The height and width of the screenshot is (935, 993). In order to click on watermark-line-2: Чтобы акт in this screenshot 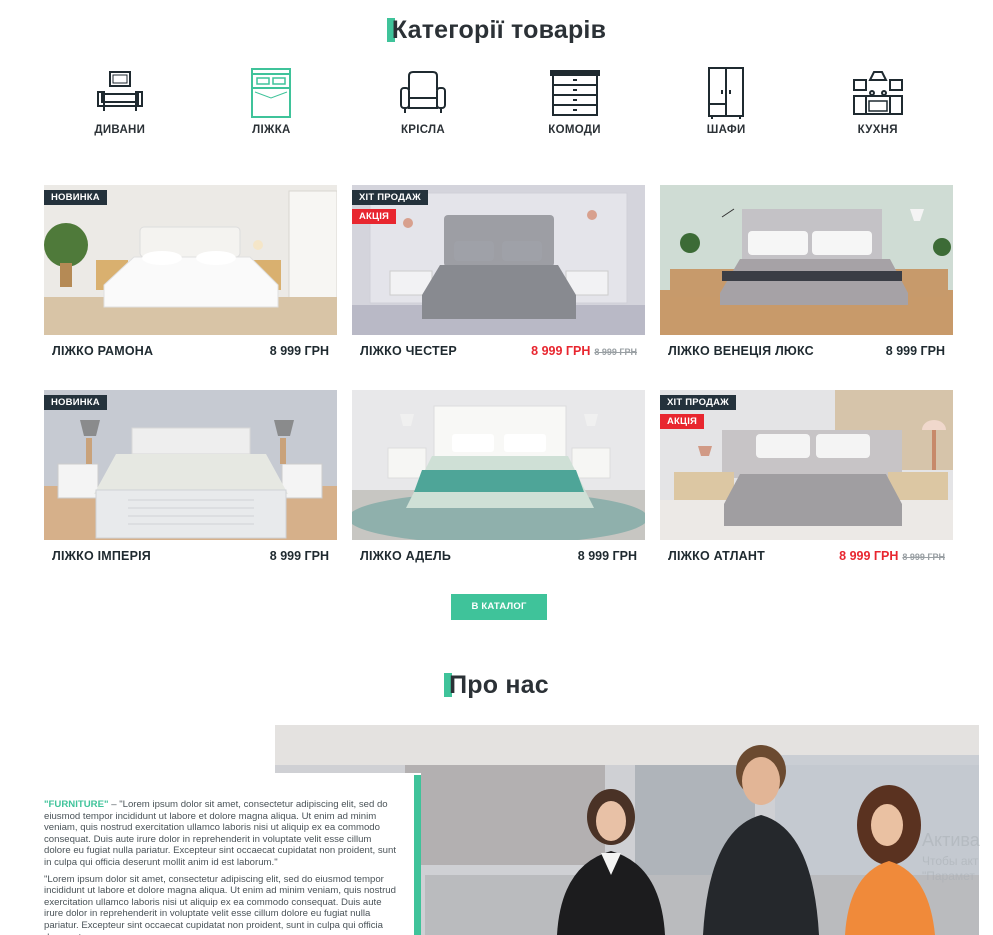, I will do `click(950, 861)`.